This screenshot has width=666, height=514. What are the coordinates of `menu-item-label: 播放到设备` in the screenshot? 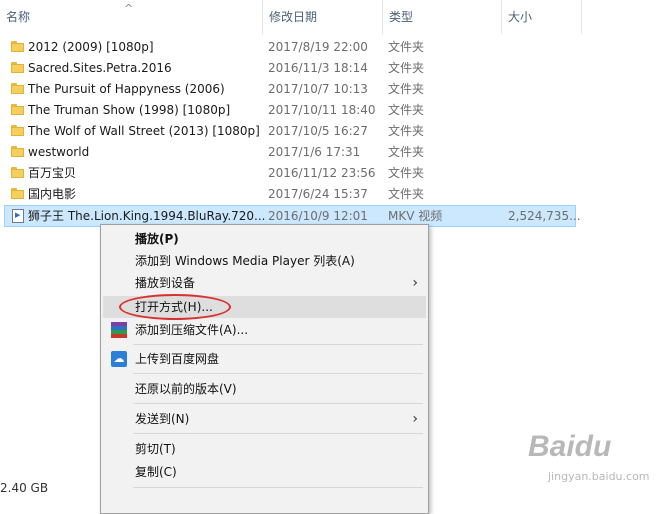 It's located at (165, 283).